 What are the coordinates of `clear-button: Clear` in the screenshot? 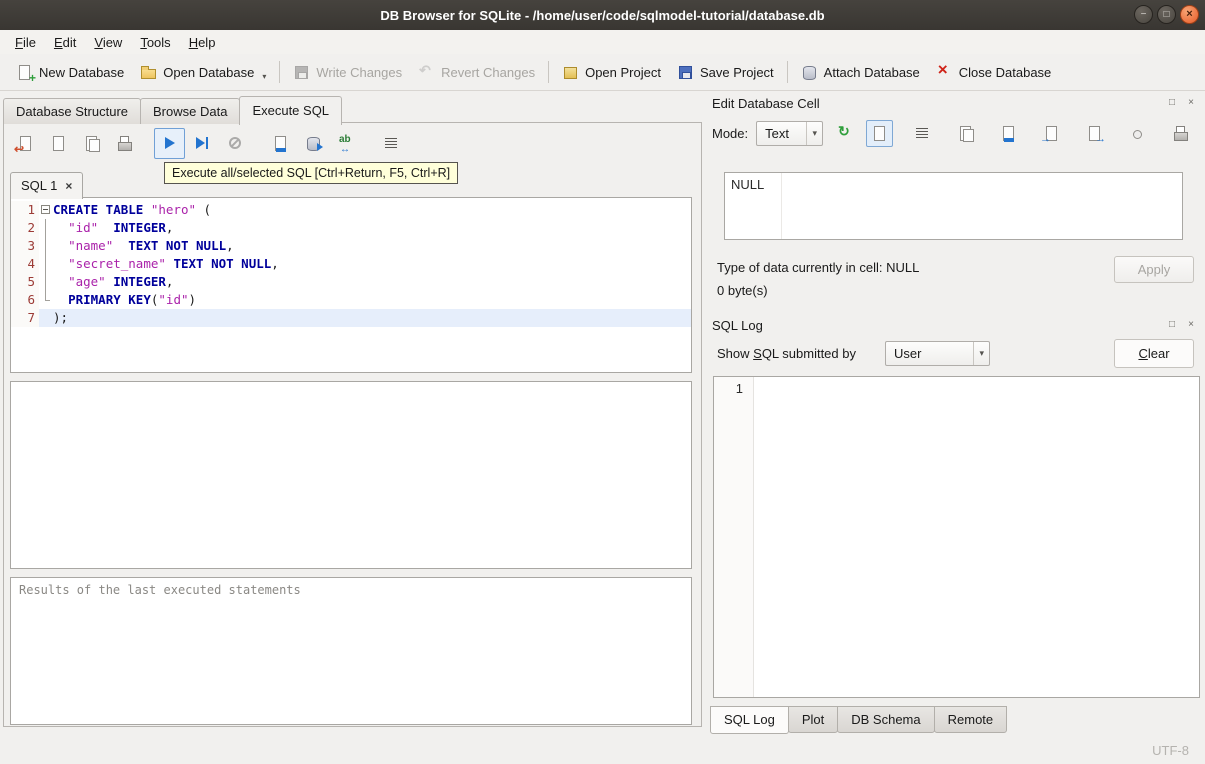 It's located at (1154, 353).